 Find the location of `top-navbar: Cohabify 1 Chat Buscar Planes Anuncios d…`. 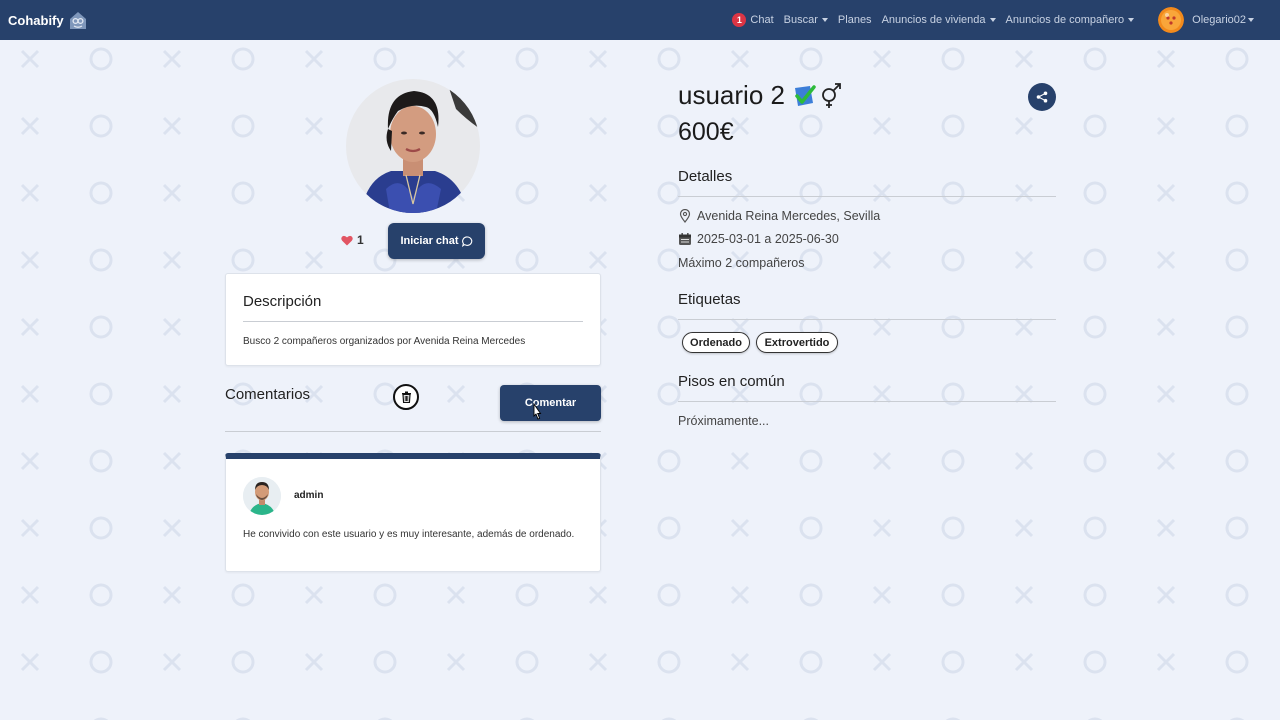

top-navbar: Cohabify 1 Chat Buscar Planes Anuncios d… is located at coordinates (640, 20).